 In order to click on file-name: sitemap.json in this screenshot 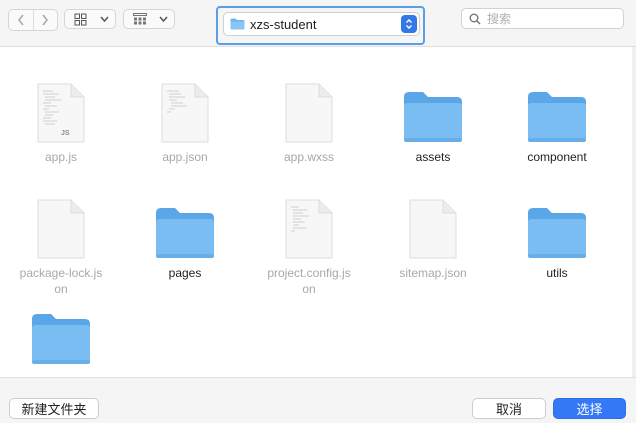, I will do `click(433, 273)`.